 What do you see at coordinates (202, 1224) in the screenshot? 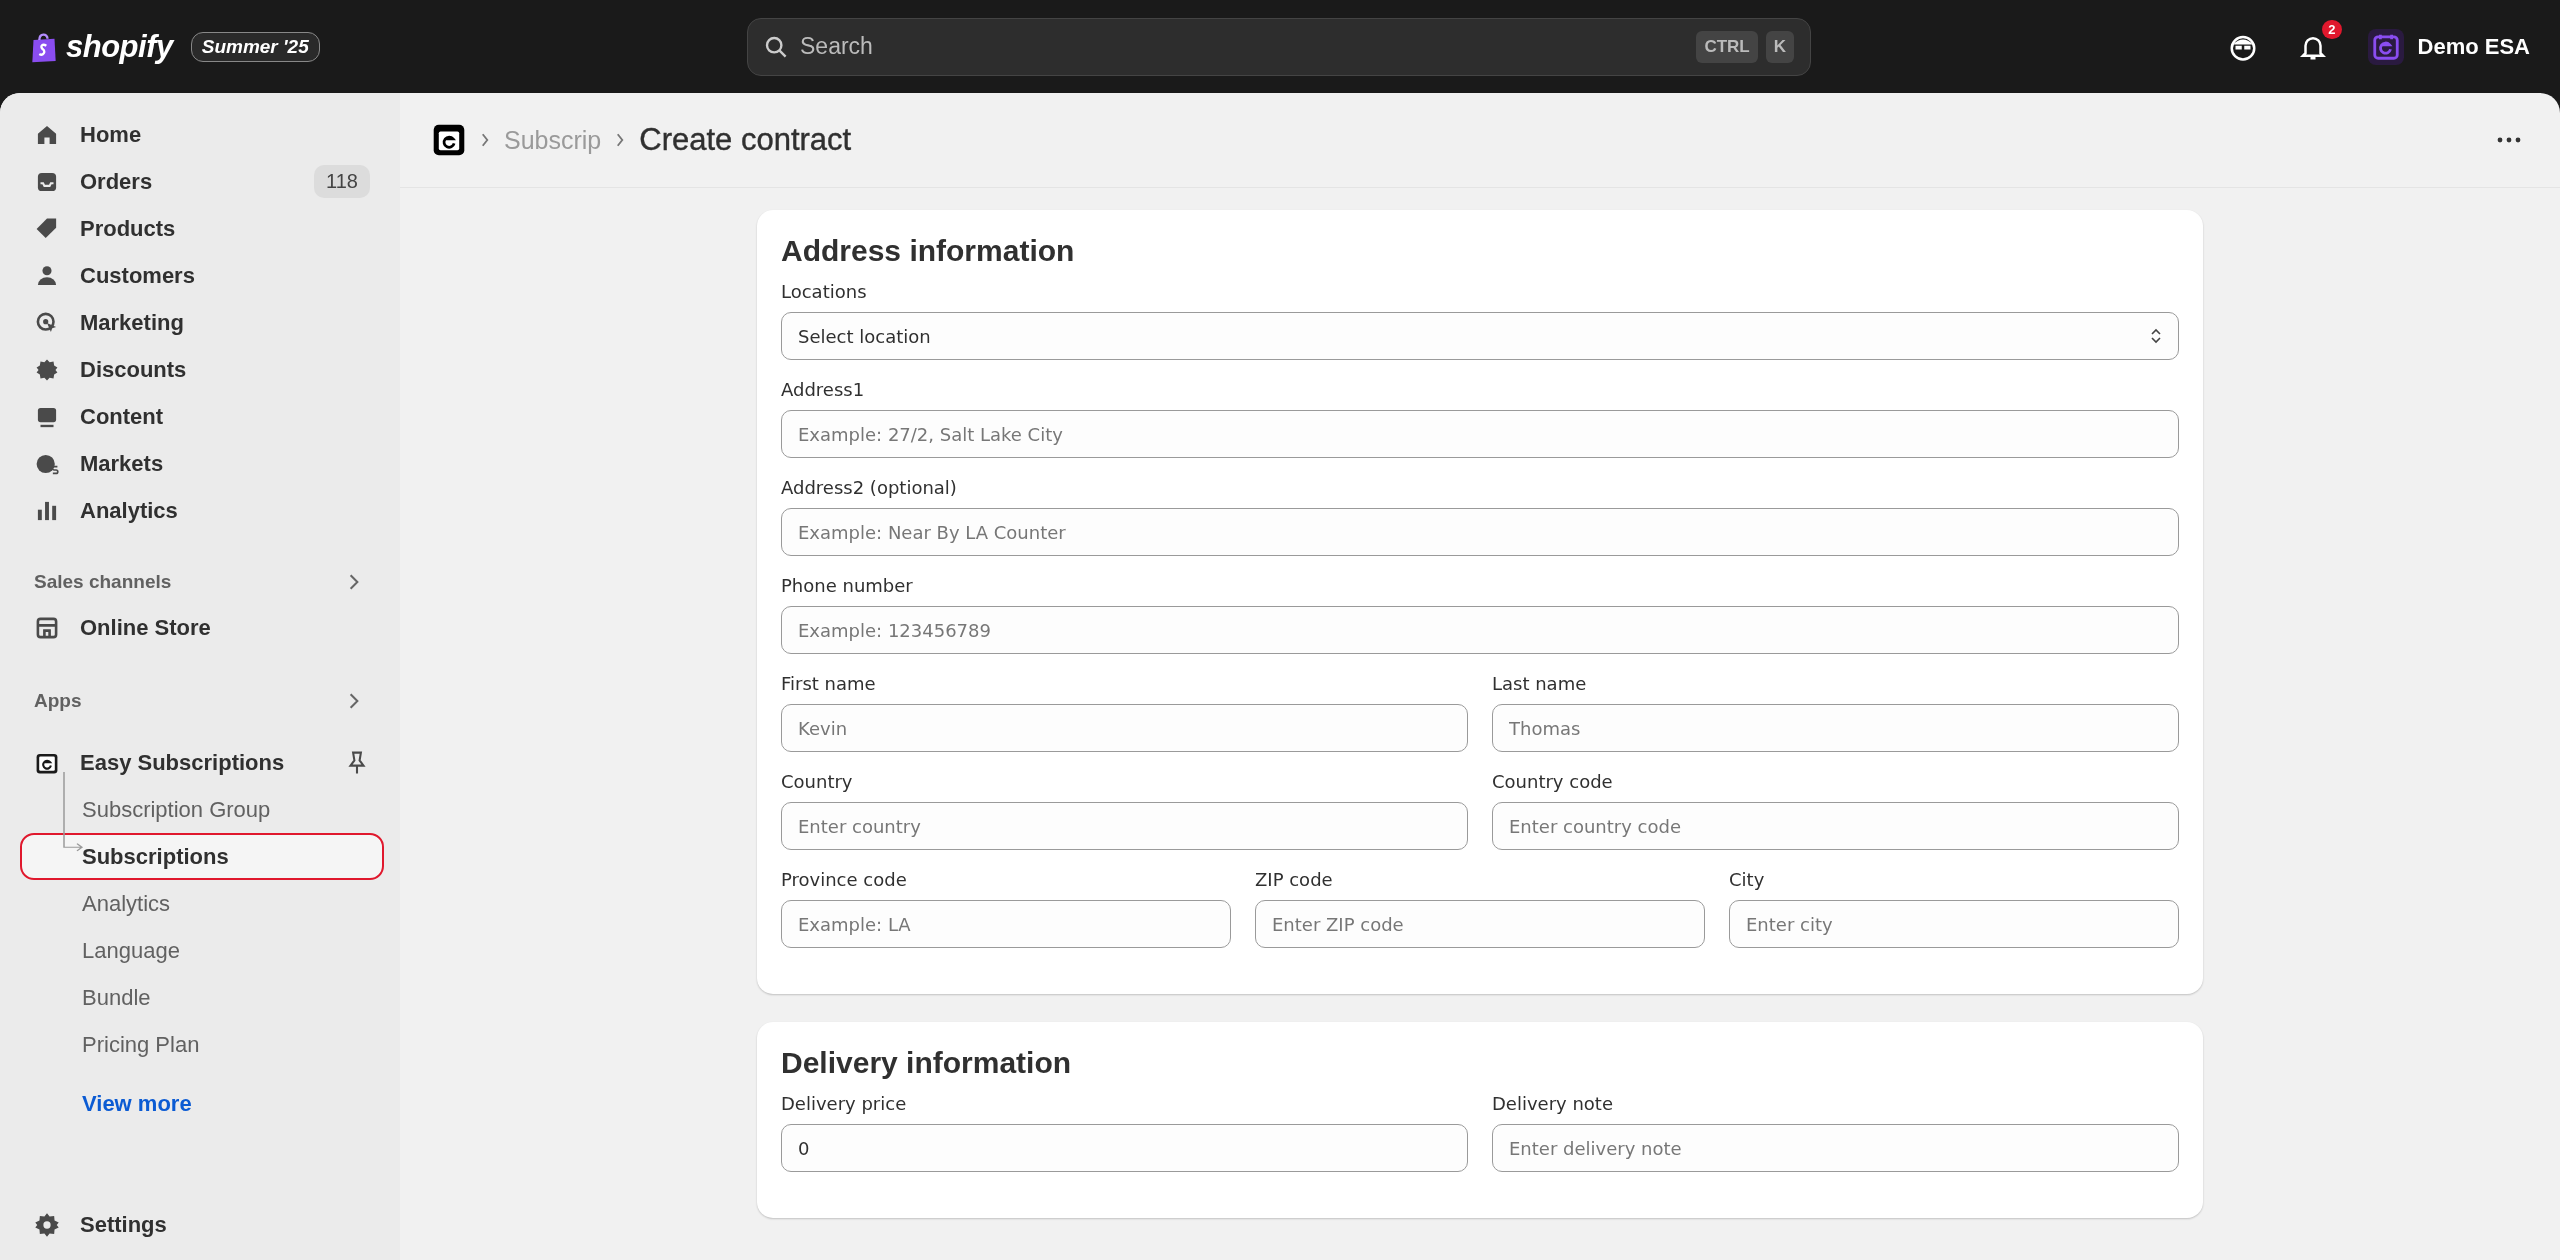
I see `settings-item: Settings` at bounding box center [202, 1224].